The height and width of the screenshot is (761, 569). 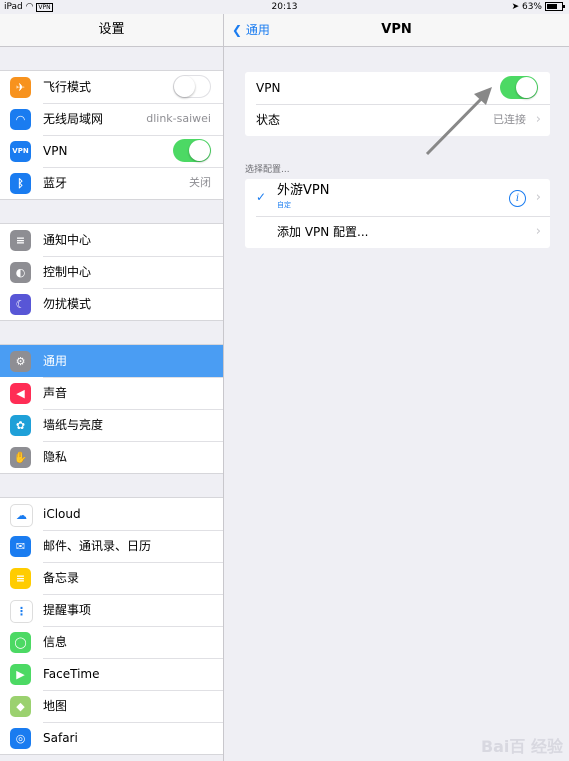 I want to click on sidebar-item-label: Safari, so click(x=60, y=738).